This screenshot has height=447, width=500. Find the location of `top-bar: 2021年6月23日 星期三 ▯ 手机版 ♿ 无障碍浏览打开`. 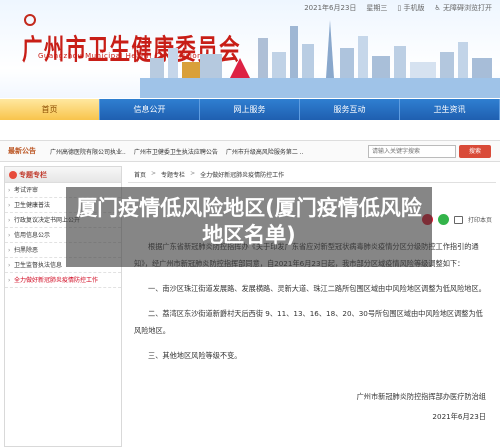

top-bar: 2021年6月23日 星期三 ▯ 手机版 ♿ 无障碍浏览打开 is located at coordinates (398, 8).